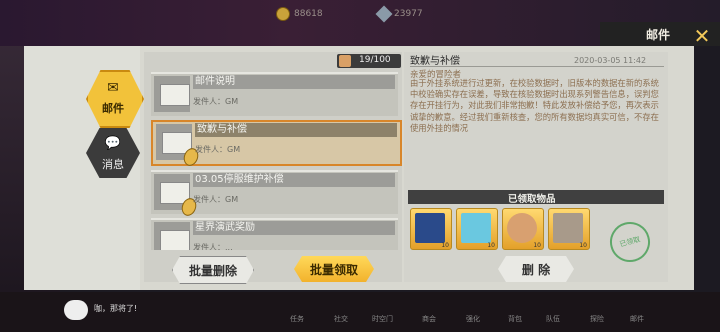 The width and height of the screenshot is (720, 332). I want to click on orb-icon, so click(522, 228).